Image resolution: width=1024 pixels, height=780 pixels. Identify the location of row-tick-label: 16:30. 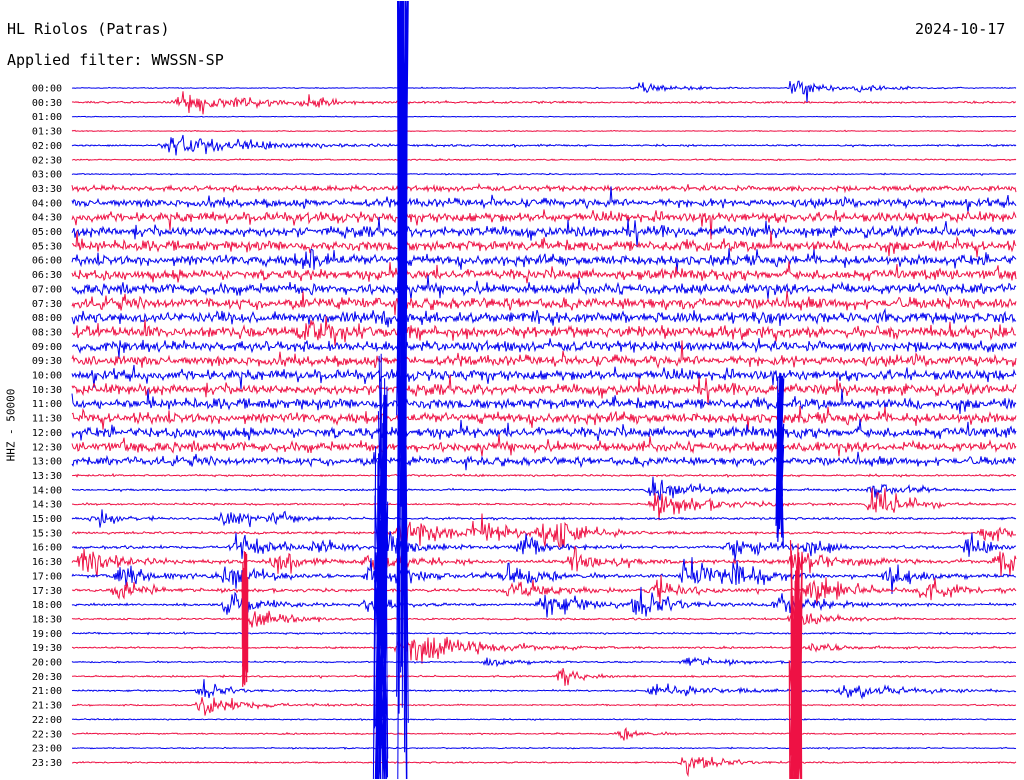
(47, 562).